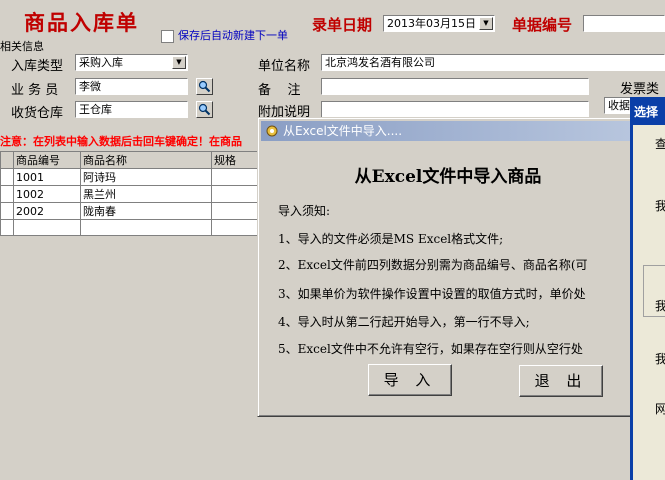 Image resolution: width=665 pixels, height=480 pixels. What do you see at coordinates (47, 211) in the screenshot?
I see `cell-code: 2002` at bounding box center [47, 211].